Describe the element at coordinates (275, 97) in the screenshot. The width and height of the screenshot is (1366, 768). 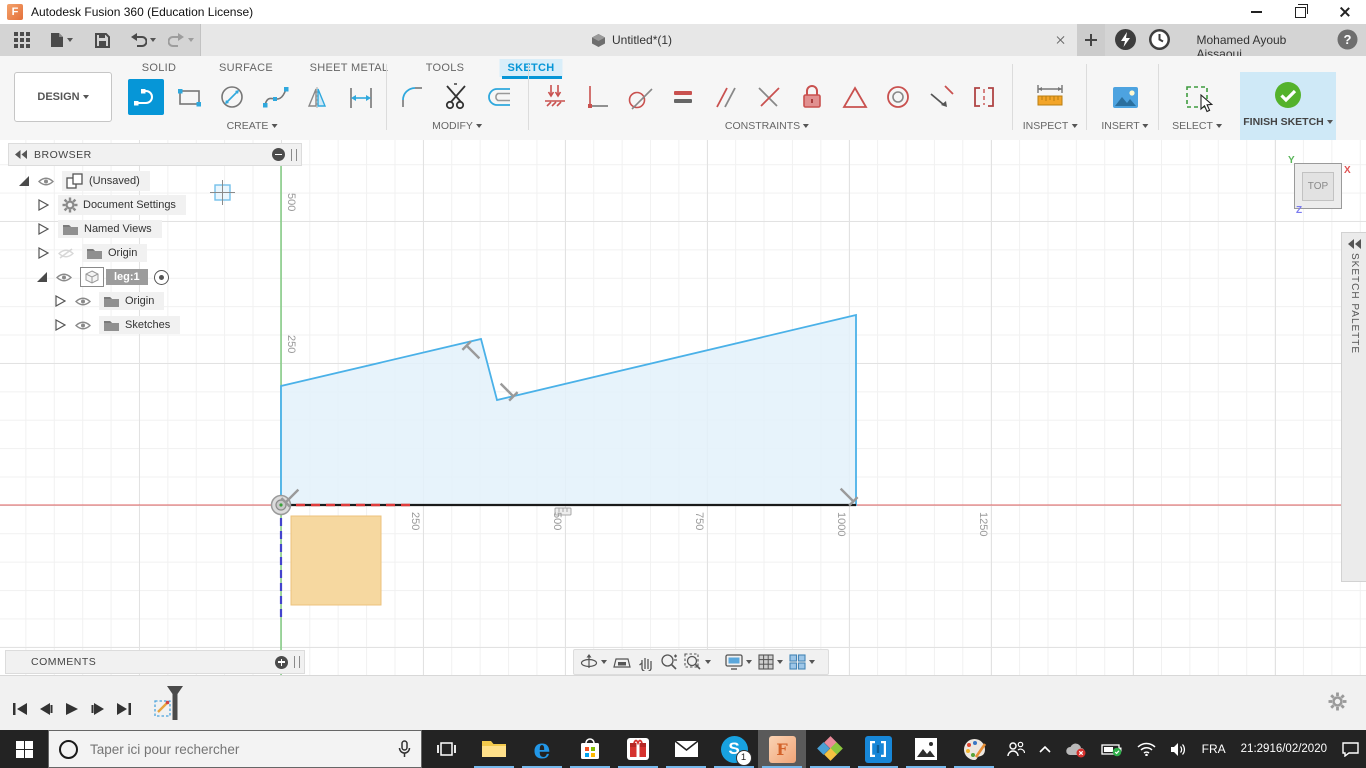
I see `spline-tool-button` at that location.